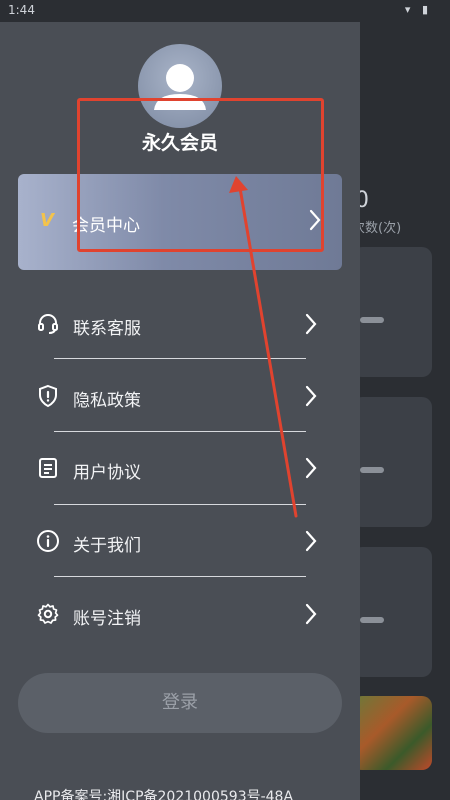  I want to click on status-bar: 1:44 ▾ ▮, so click(225, 11).